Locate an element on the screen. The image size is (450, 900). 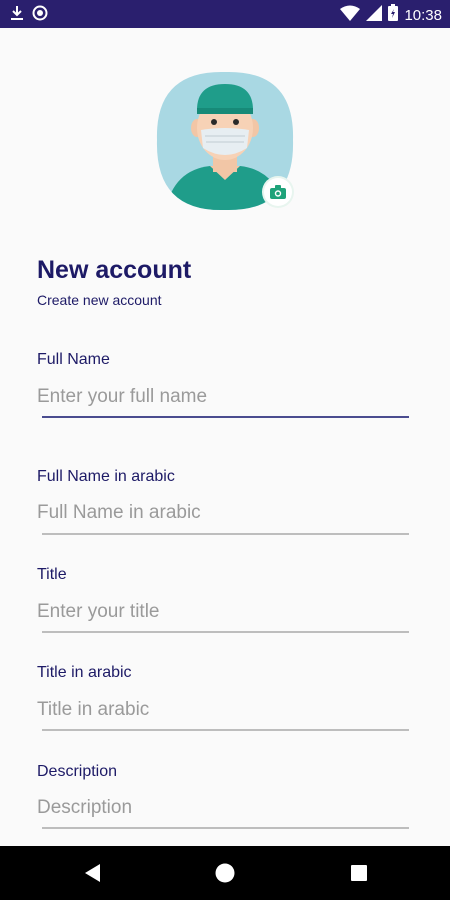
description-label: Description is located at coordinates (77, 771).